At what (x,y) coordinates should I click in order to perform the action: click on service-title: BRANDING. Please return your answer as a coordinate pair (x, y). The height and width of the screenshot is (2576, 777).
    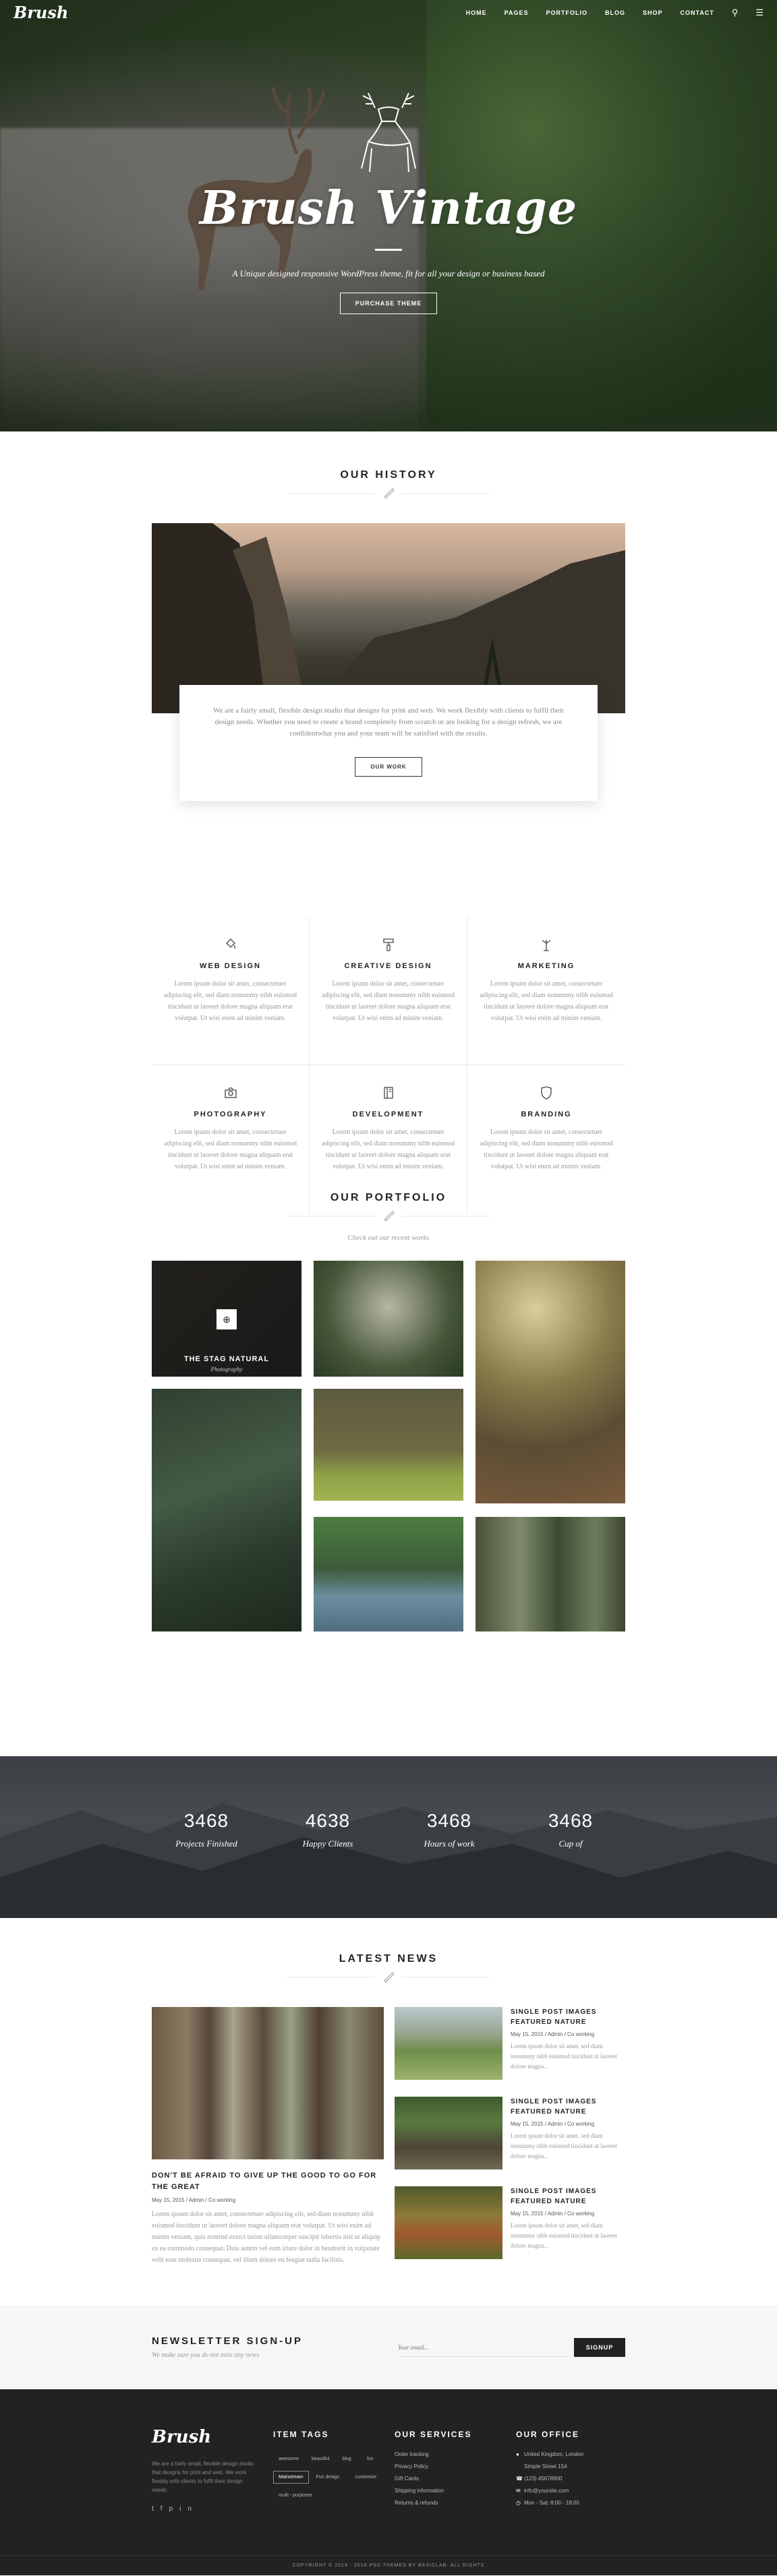
    Looking at the image, I should click on (546, 1114).